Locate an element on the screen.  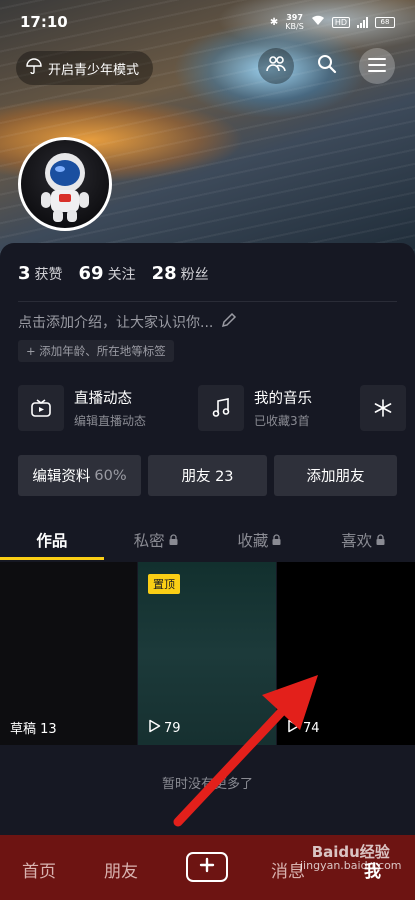
friends-button is located at coordinates (276, 66).